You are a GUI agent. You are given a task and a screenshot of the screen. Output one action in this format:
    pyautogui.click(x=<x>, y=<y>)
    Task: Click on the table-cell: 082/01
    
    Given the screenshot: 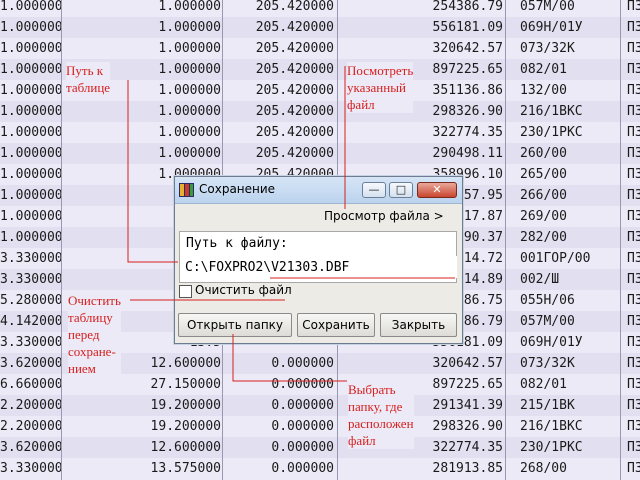 What is the action you would take?
    pyautogui.click(x=543, y=69)
    